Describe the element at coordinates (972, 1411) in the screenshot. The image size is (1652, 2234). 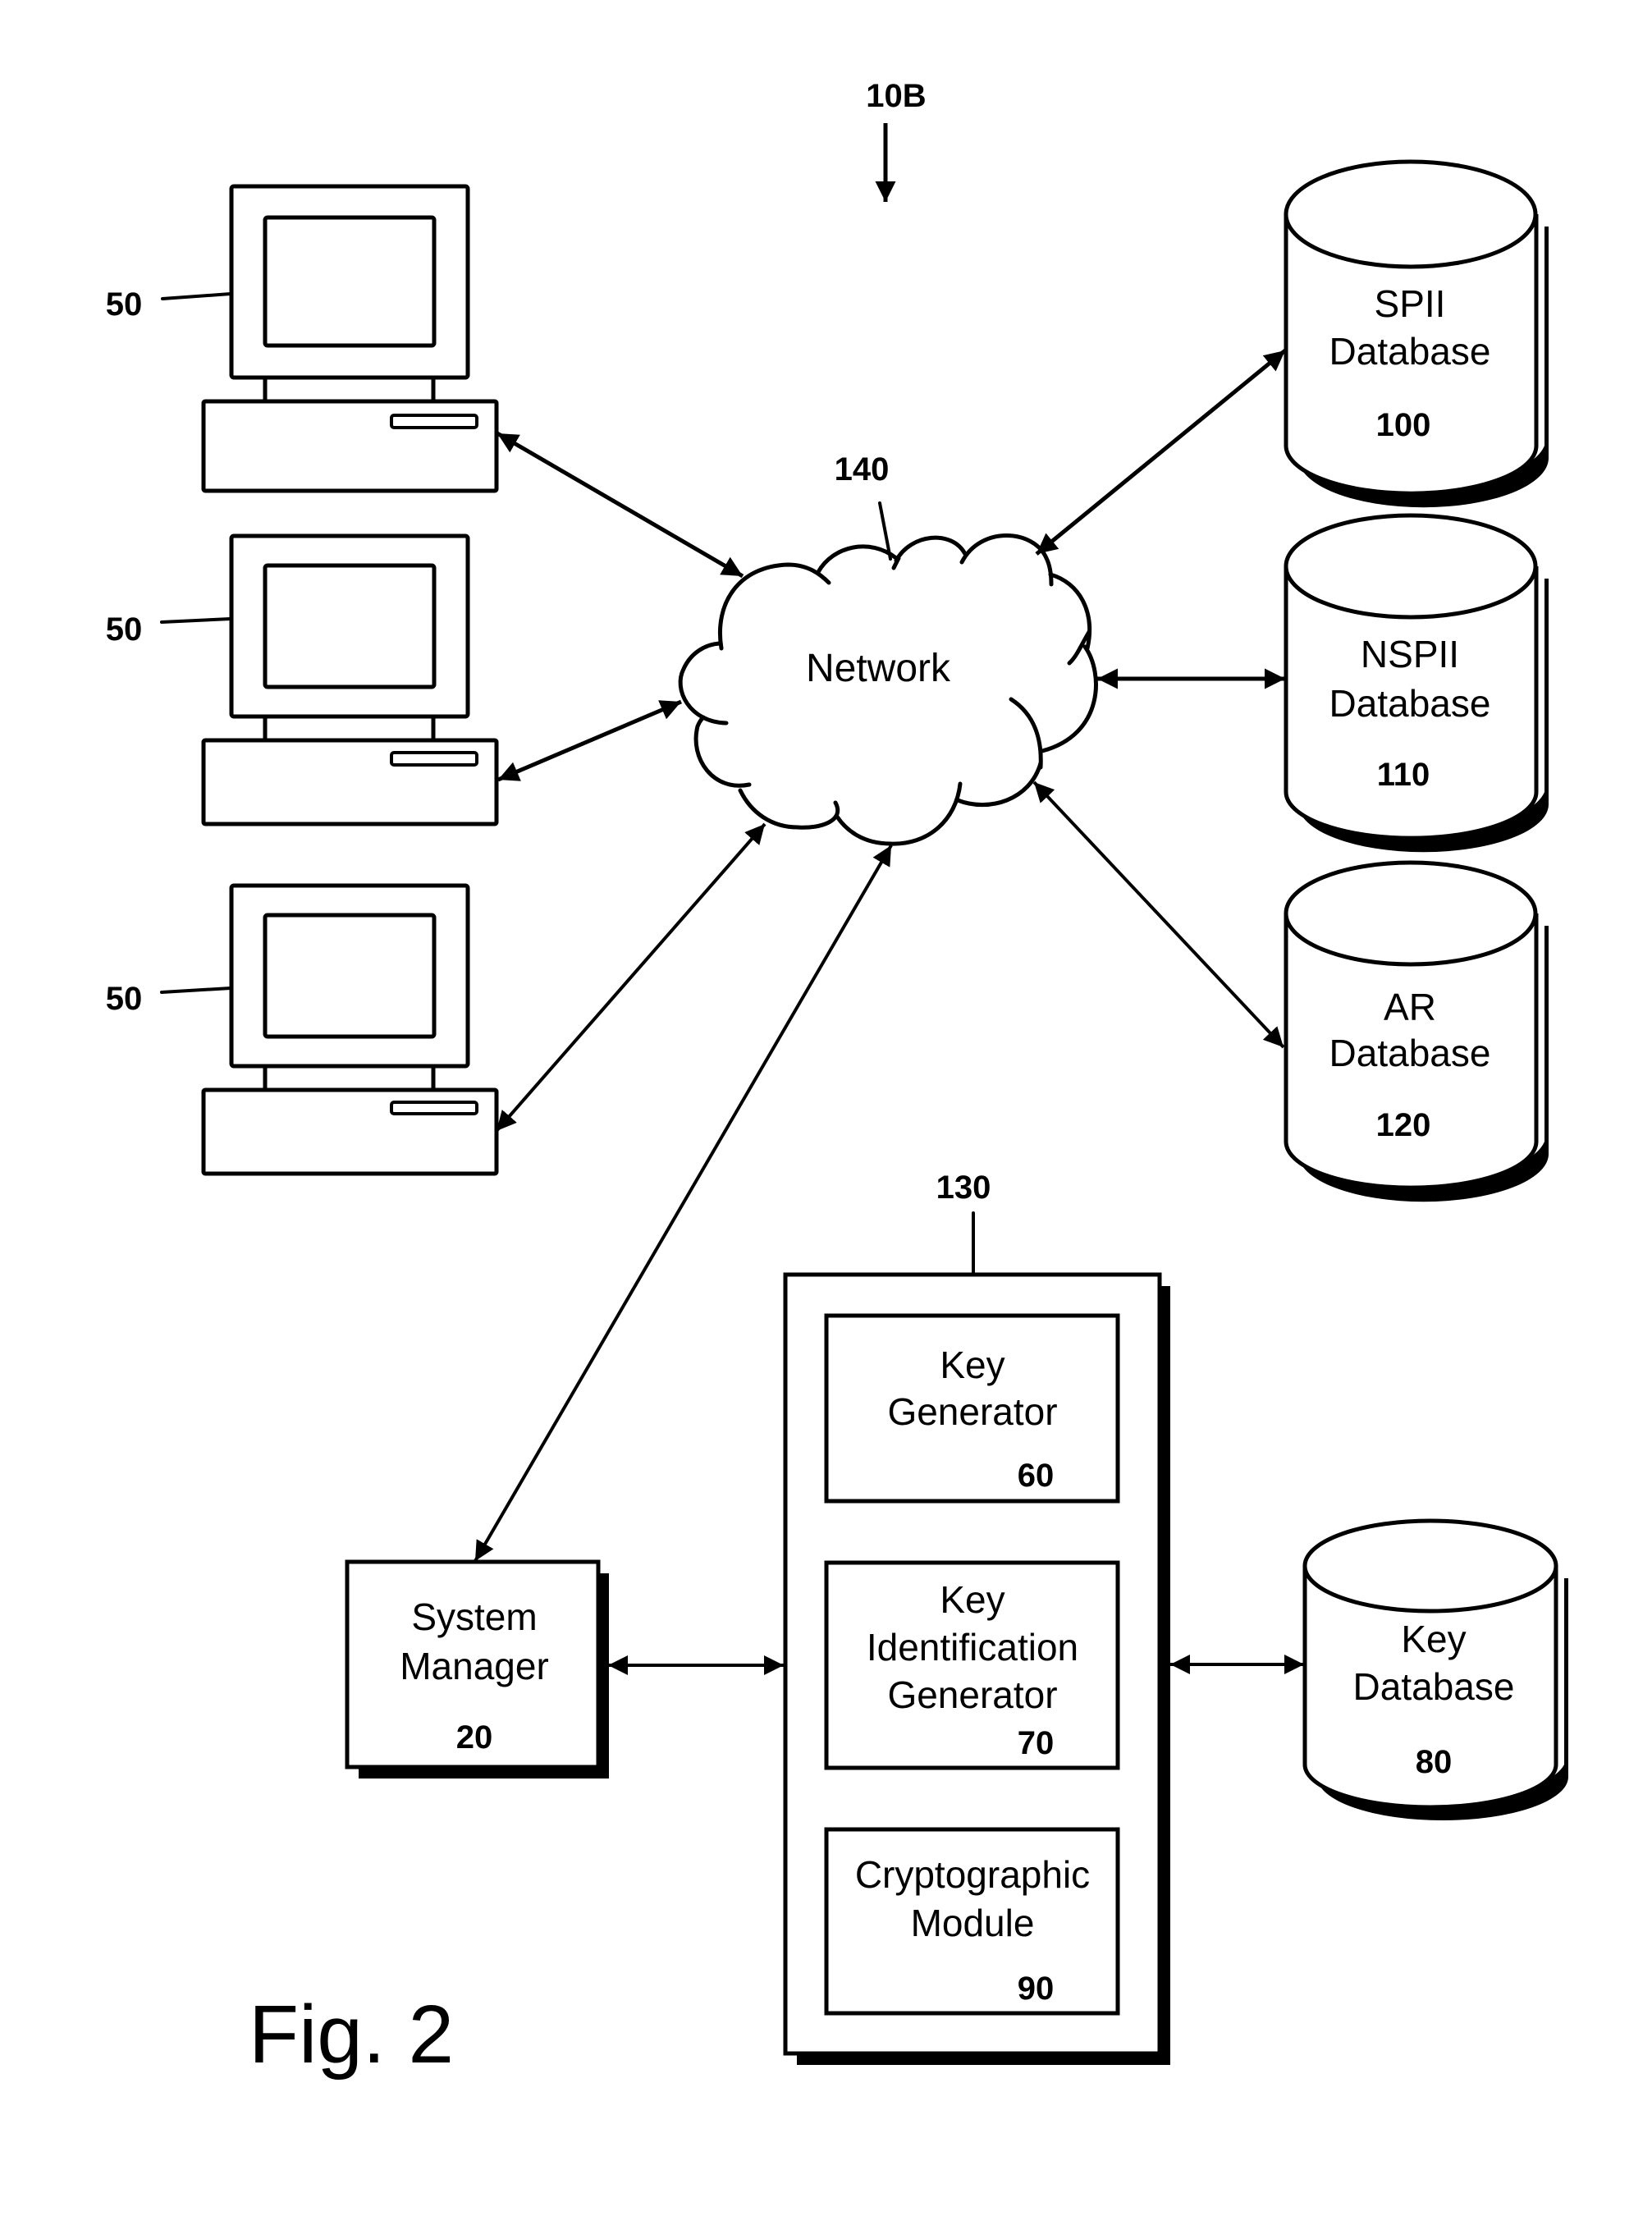
I see `key-generator-line2: Generator` at that location.